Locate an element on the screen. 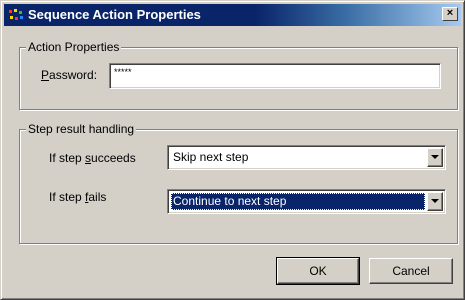 The width and height of the screenshot is (465, 300). if-step-fails-value: Continue to next step is located at coordinates (298, 201).